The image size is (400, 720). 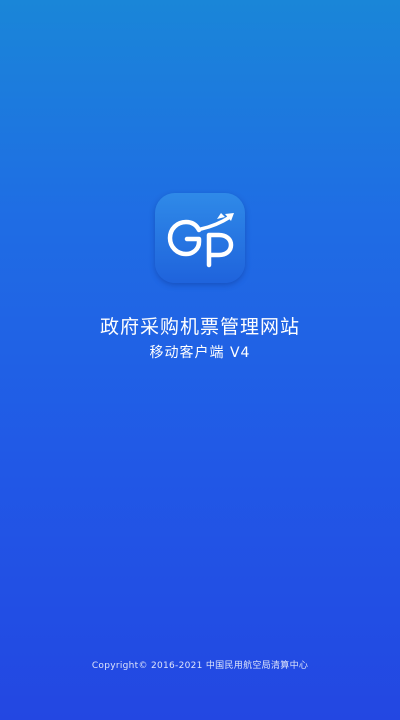 What do you see at coordinates (199, 327) in the screenshot?
I see `app-title: 政府采购机票管理网站` at bounding box center [199, 327].